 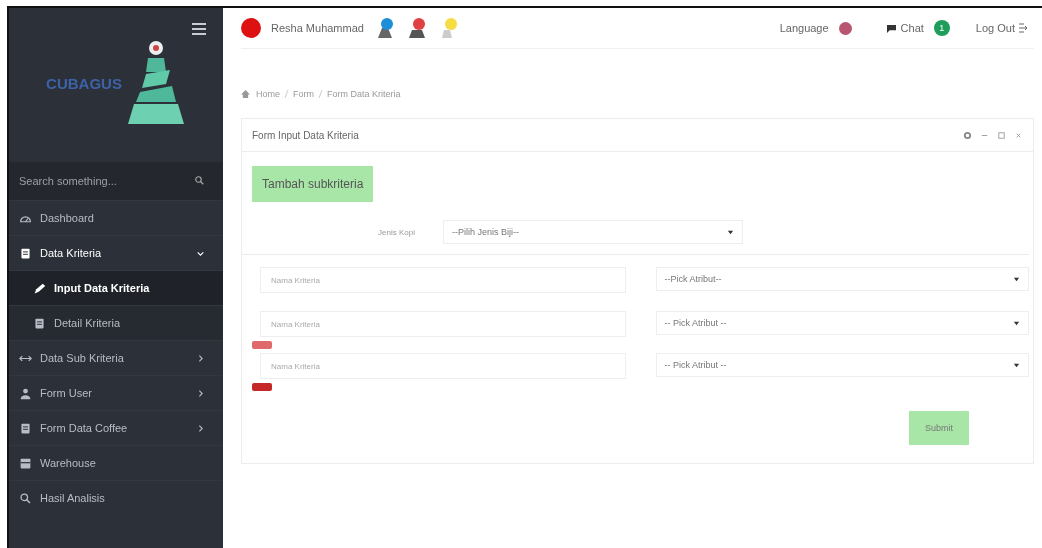 What do you see at coordinates (842, 279) in the screenshot?
I see `select-field: --Pick Atribut--` at bounding box center [842, 279].